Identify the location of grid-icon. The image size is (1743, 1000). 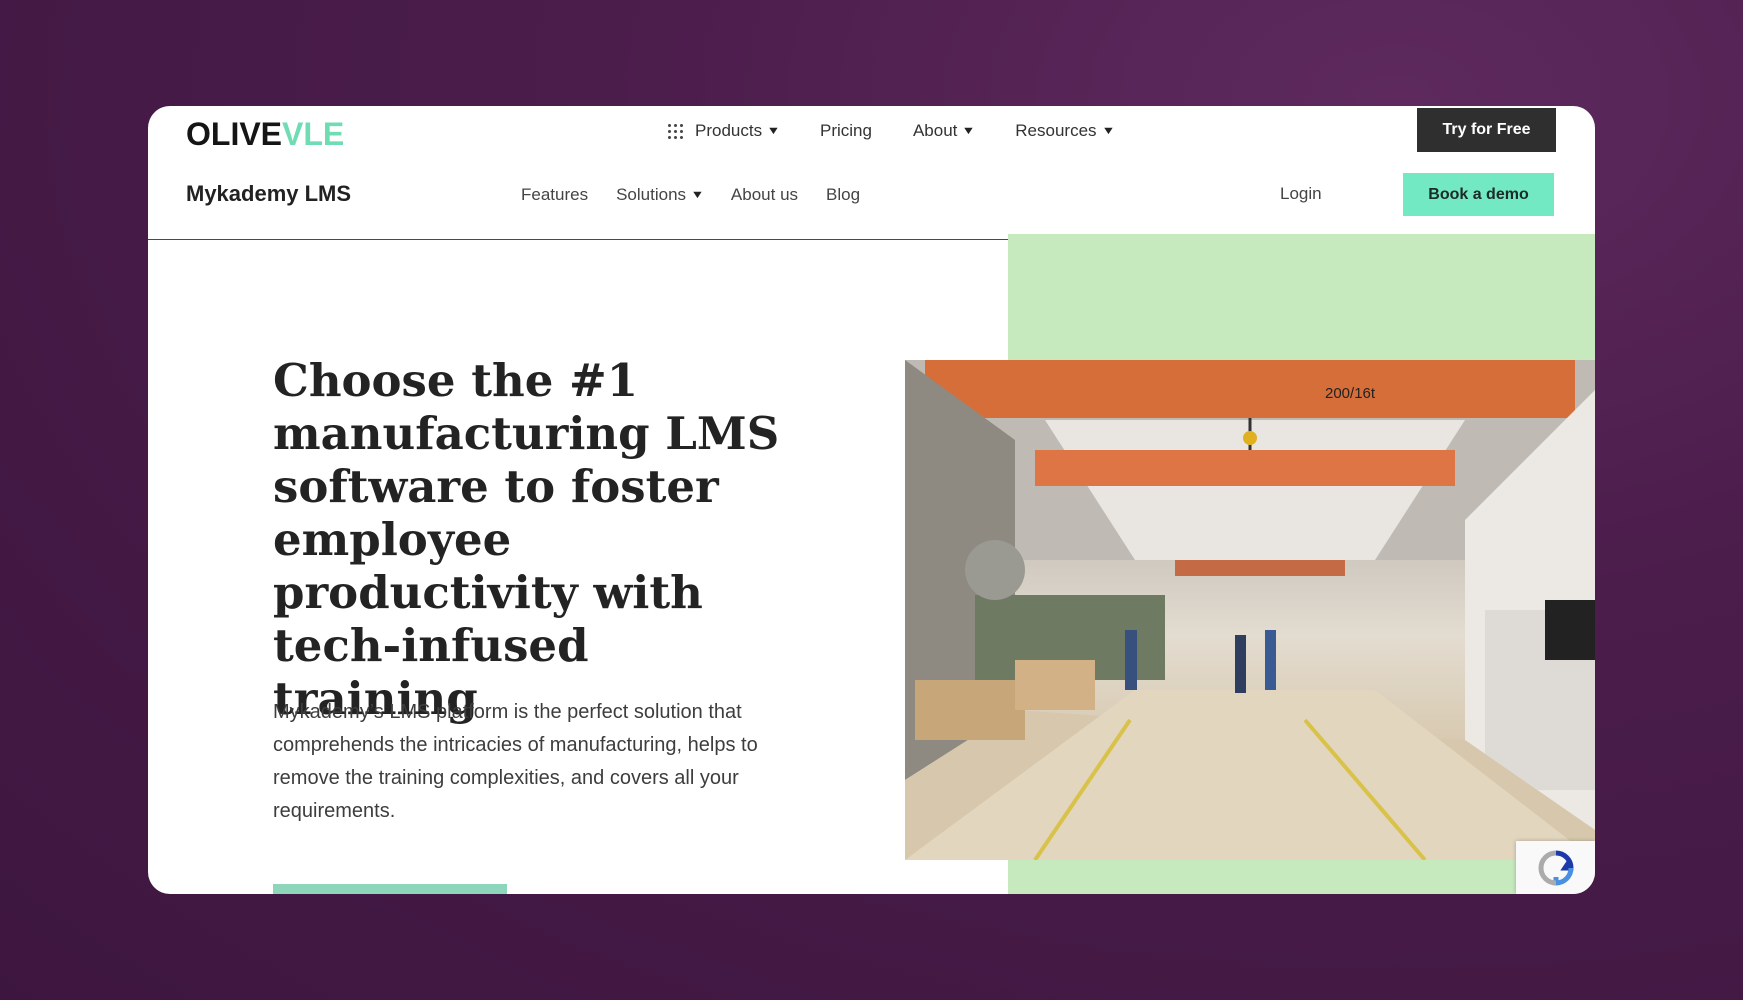
(675, 131).